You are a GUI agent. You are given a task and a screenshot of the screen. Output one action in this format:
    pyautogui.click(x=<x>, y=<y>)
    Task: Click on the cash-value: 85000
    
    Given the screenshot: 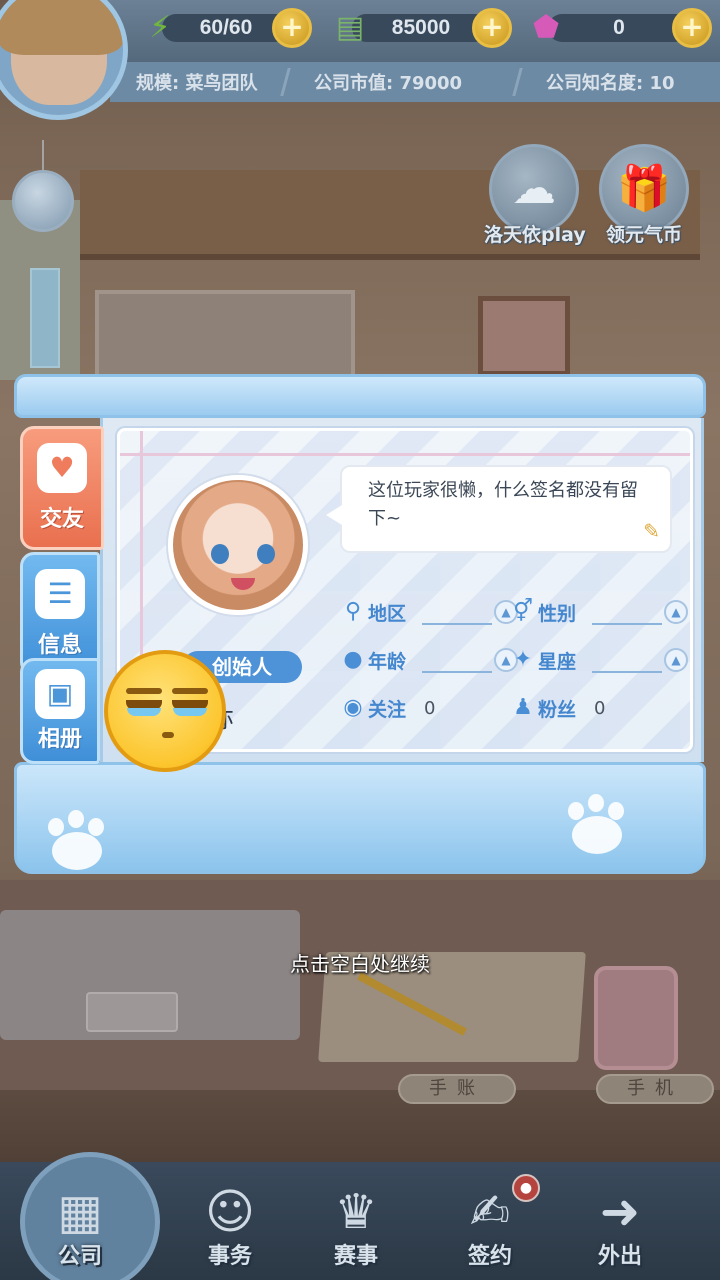 What is the action you would take?
    pyautogui.click(x=421, y=27)
    